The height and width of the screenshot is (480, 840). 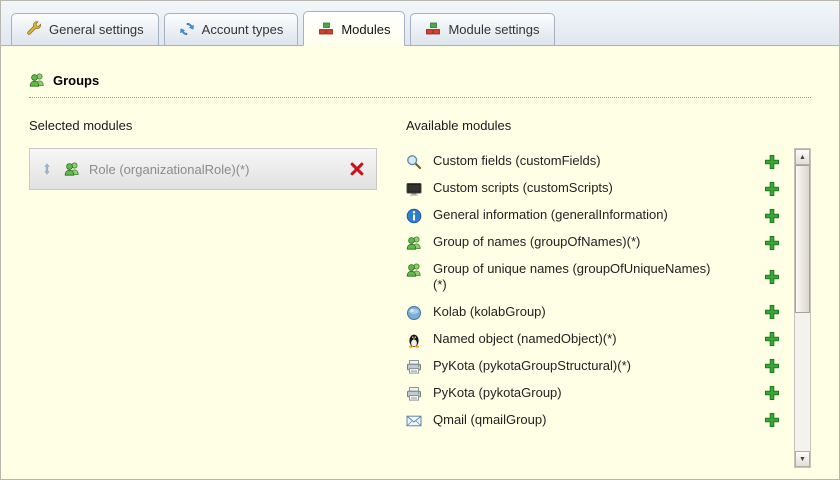 I want to click on info-icon, so click(x=414, y=216).